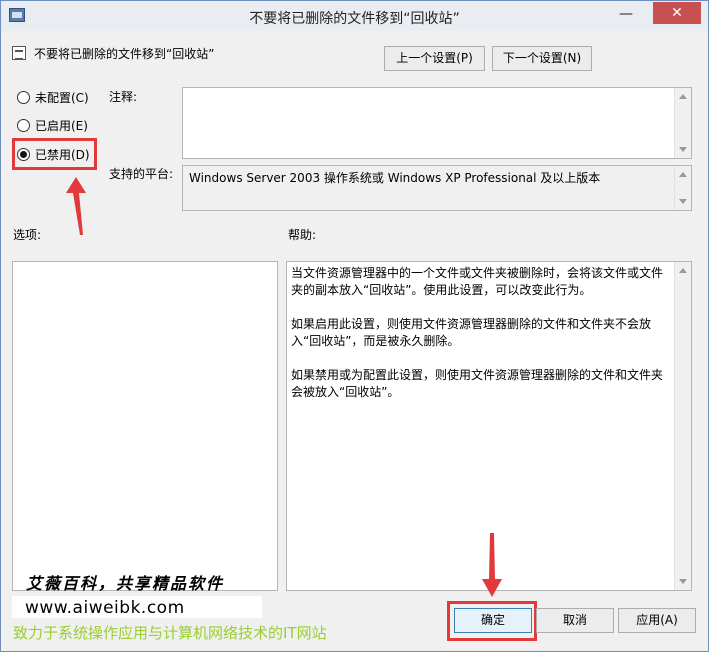  I want to click on policy-header: 不要将已删除的文件移到“回收站”, so click(113, 53).